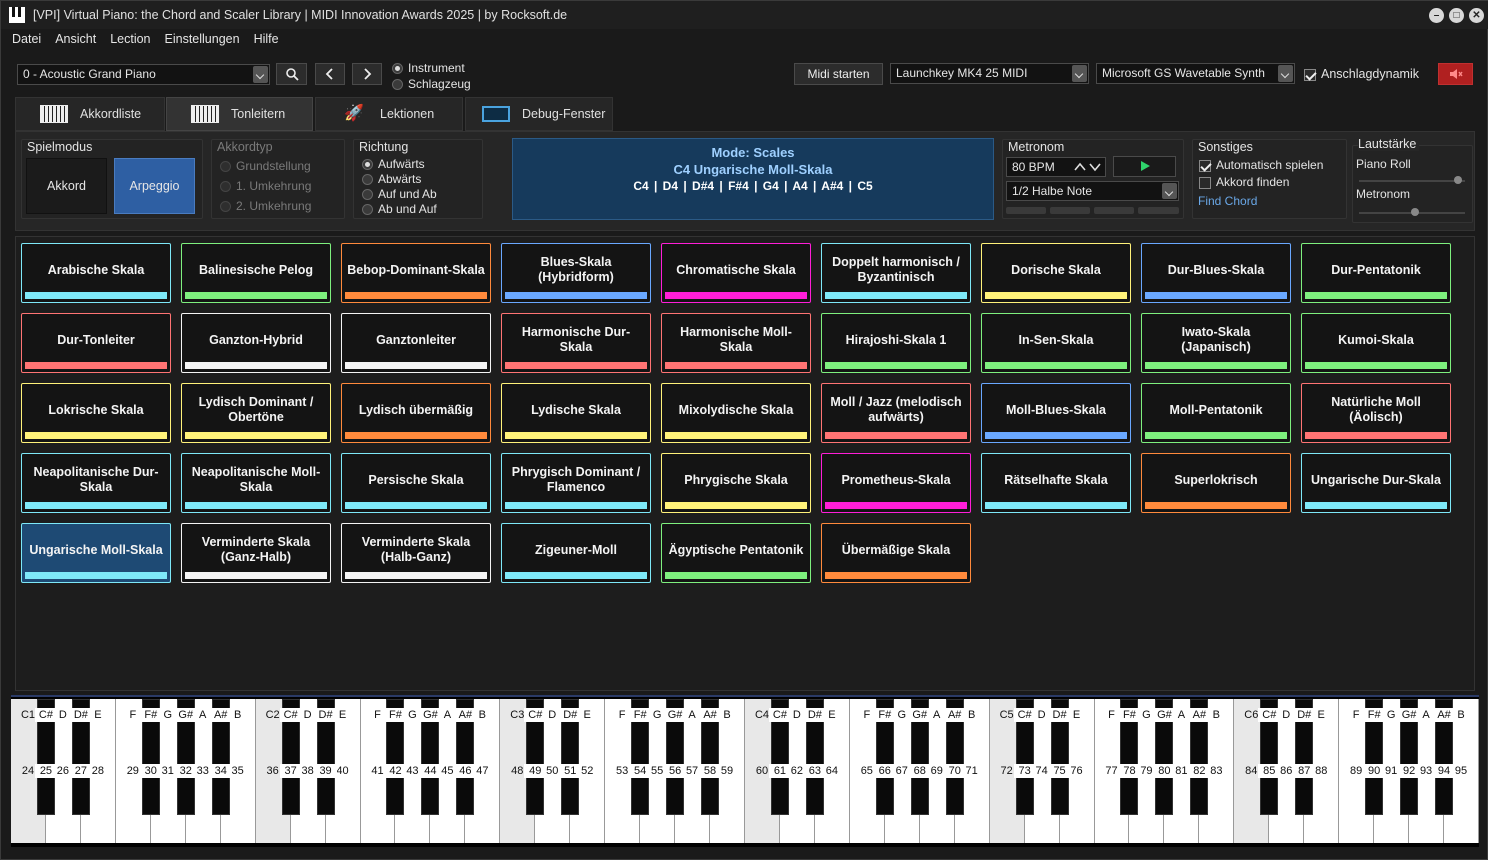 The height and width of the screenshot is (860, 1488). I want to click on tab-chordlist: Akkordliste, so click(90, 114).